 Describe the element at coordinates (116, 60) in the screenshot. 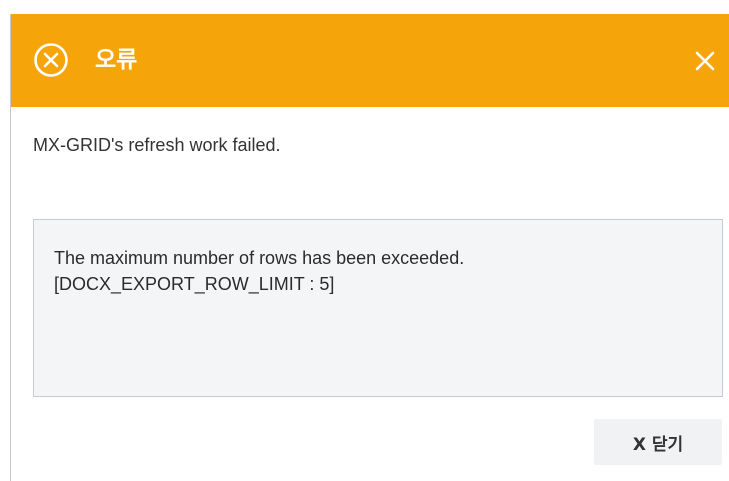

I see `dialog-title: 오류` at that location.